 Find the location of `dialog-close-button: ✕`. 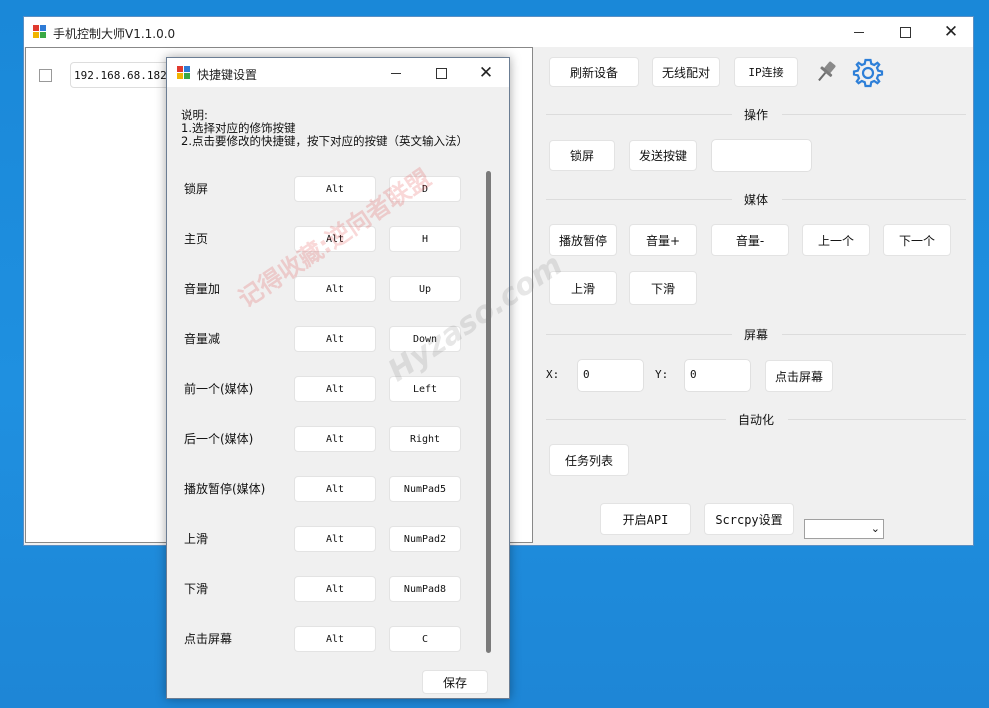

dialog-close-button: ✕ is located at coordinates (486, 73).